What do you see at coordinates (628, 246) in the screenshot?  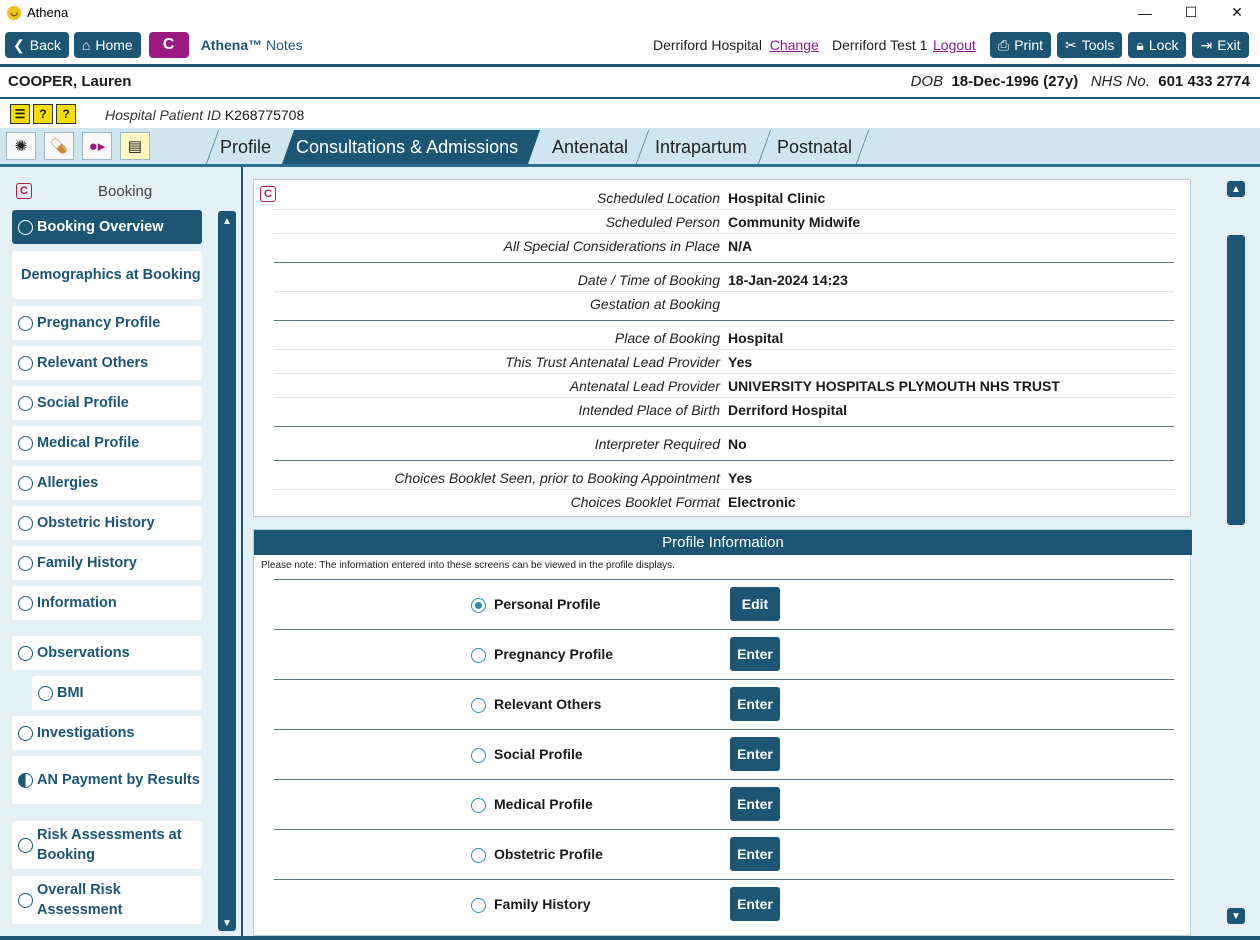 I see `detail-row: All Special Considerations in Place N/A` at bounding box center [628, 246].